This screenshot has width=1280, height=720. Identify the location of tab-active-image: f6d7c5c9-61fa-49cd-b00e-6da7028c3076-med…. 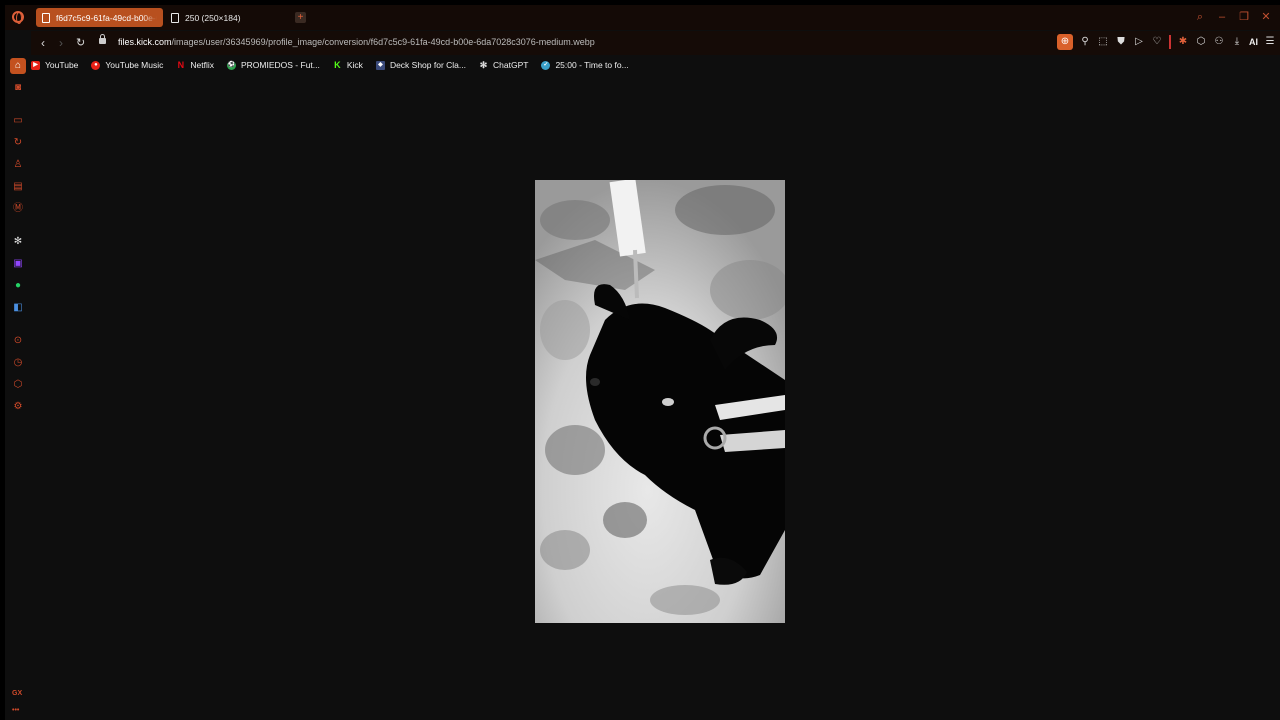
(99, 17).